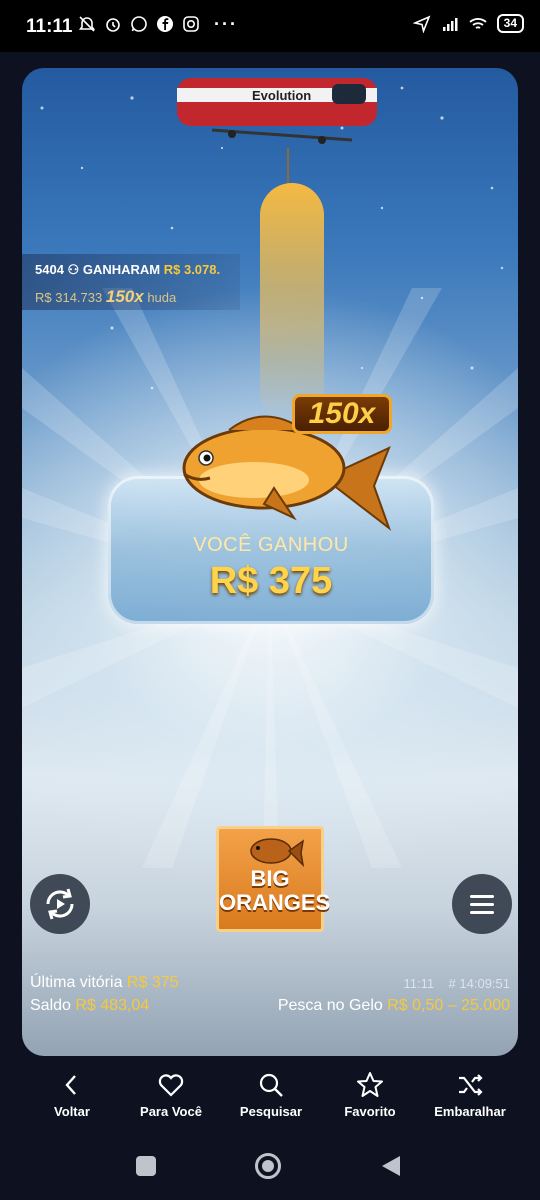  I want to click on heart-icon, so click(171, 1085).